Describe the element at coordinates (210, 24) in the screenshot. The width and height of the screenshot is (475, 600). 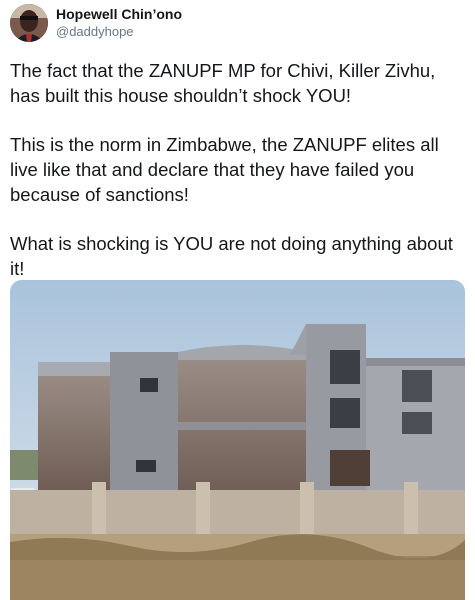
I see `tweet-header: Hopewell Chin’ono @daddyhope` at that location.